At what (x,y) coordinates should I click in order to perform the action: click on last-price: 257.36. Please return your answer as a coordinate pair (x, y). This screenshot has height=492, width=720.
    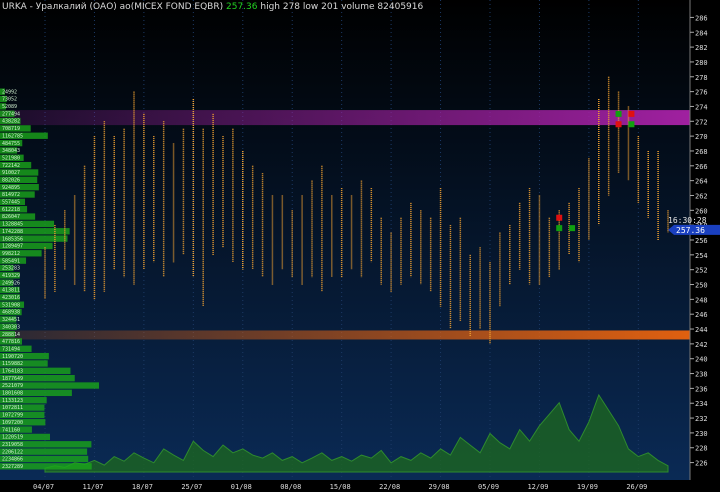
    Looking at the image, I should click on (242, 7).